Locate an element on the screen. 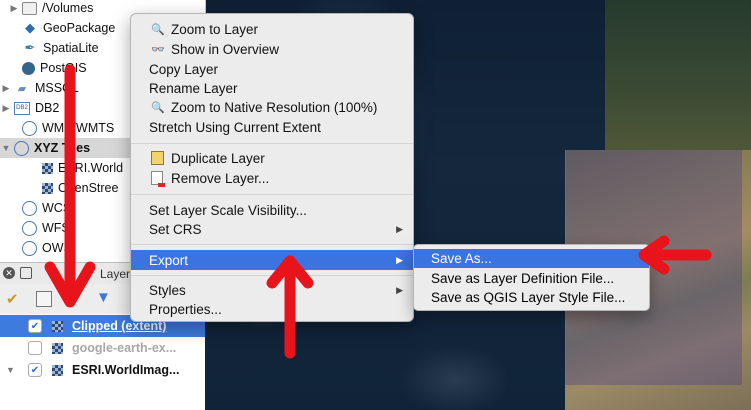 The image size is (751, 410). red-arrow-up-icon is located at coordinates (290, 307).